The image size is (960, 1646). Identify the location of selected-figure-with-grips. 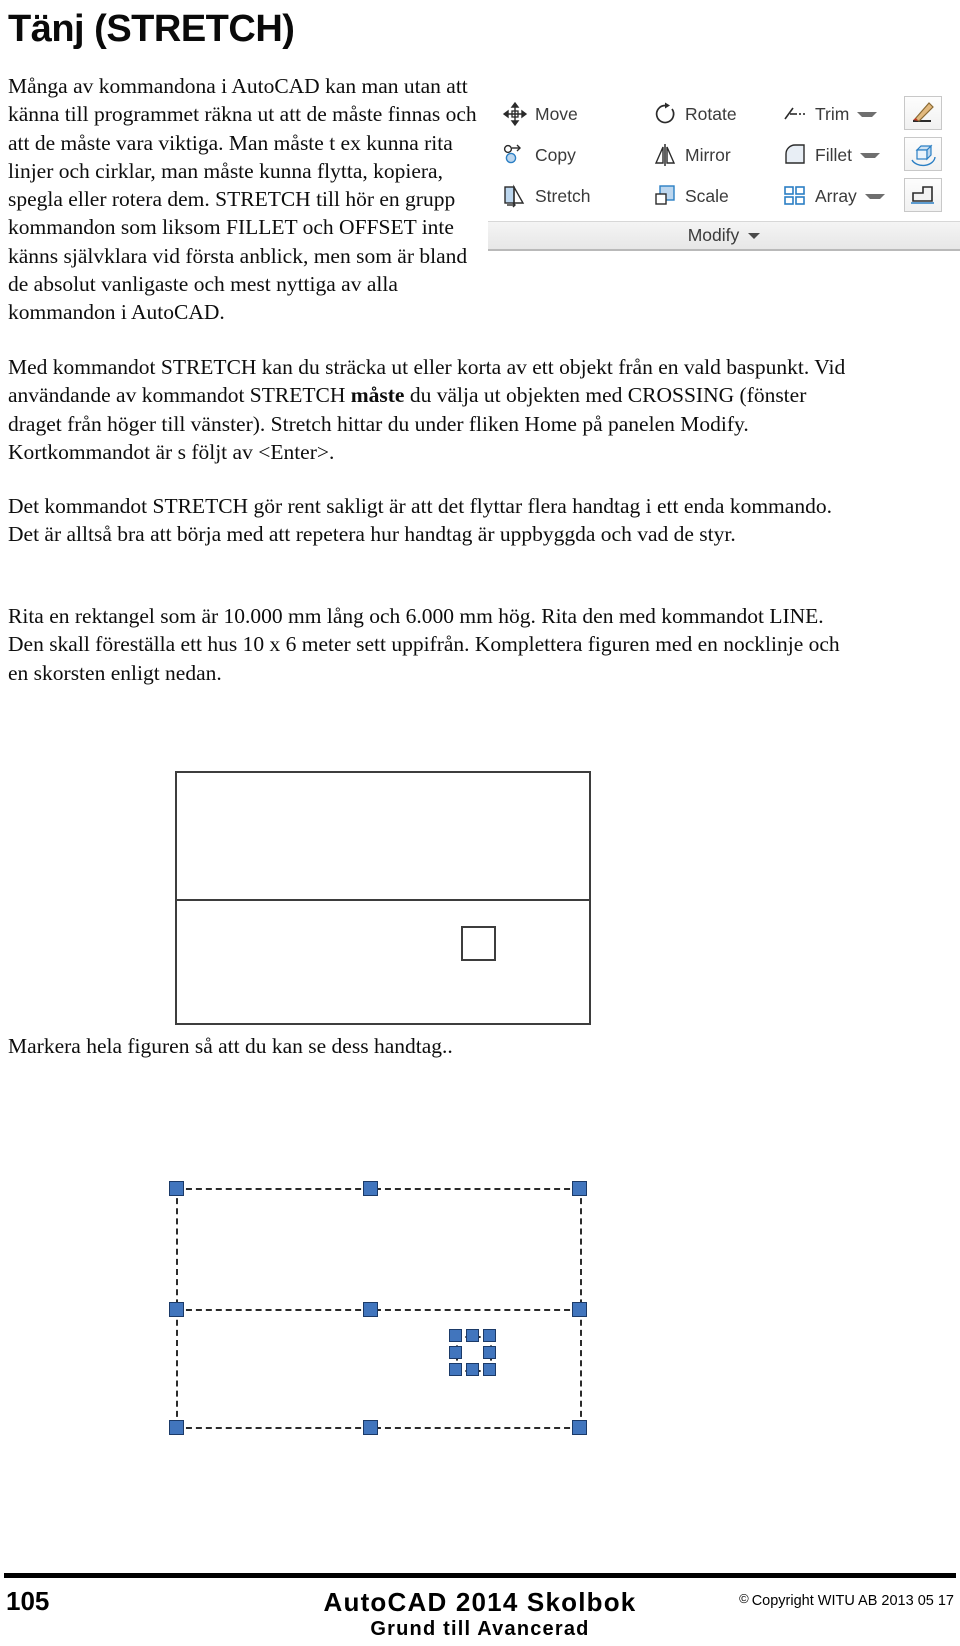
(378, 1309).